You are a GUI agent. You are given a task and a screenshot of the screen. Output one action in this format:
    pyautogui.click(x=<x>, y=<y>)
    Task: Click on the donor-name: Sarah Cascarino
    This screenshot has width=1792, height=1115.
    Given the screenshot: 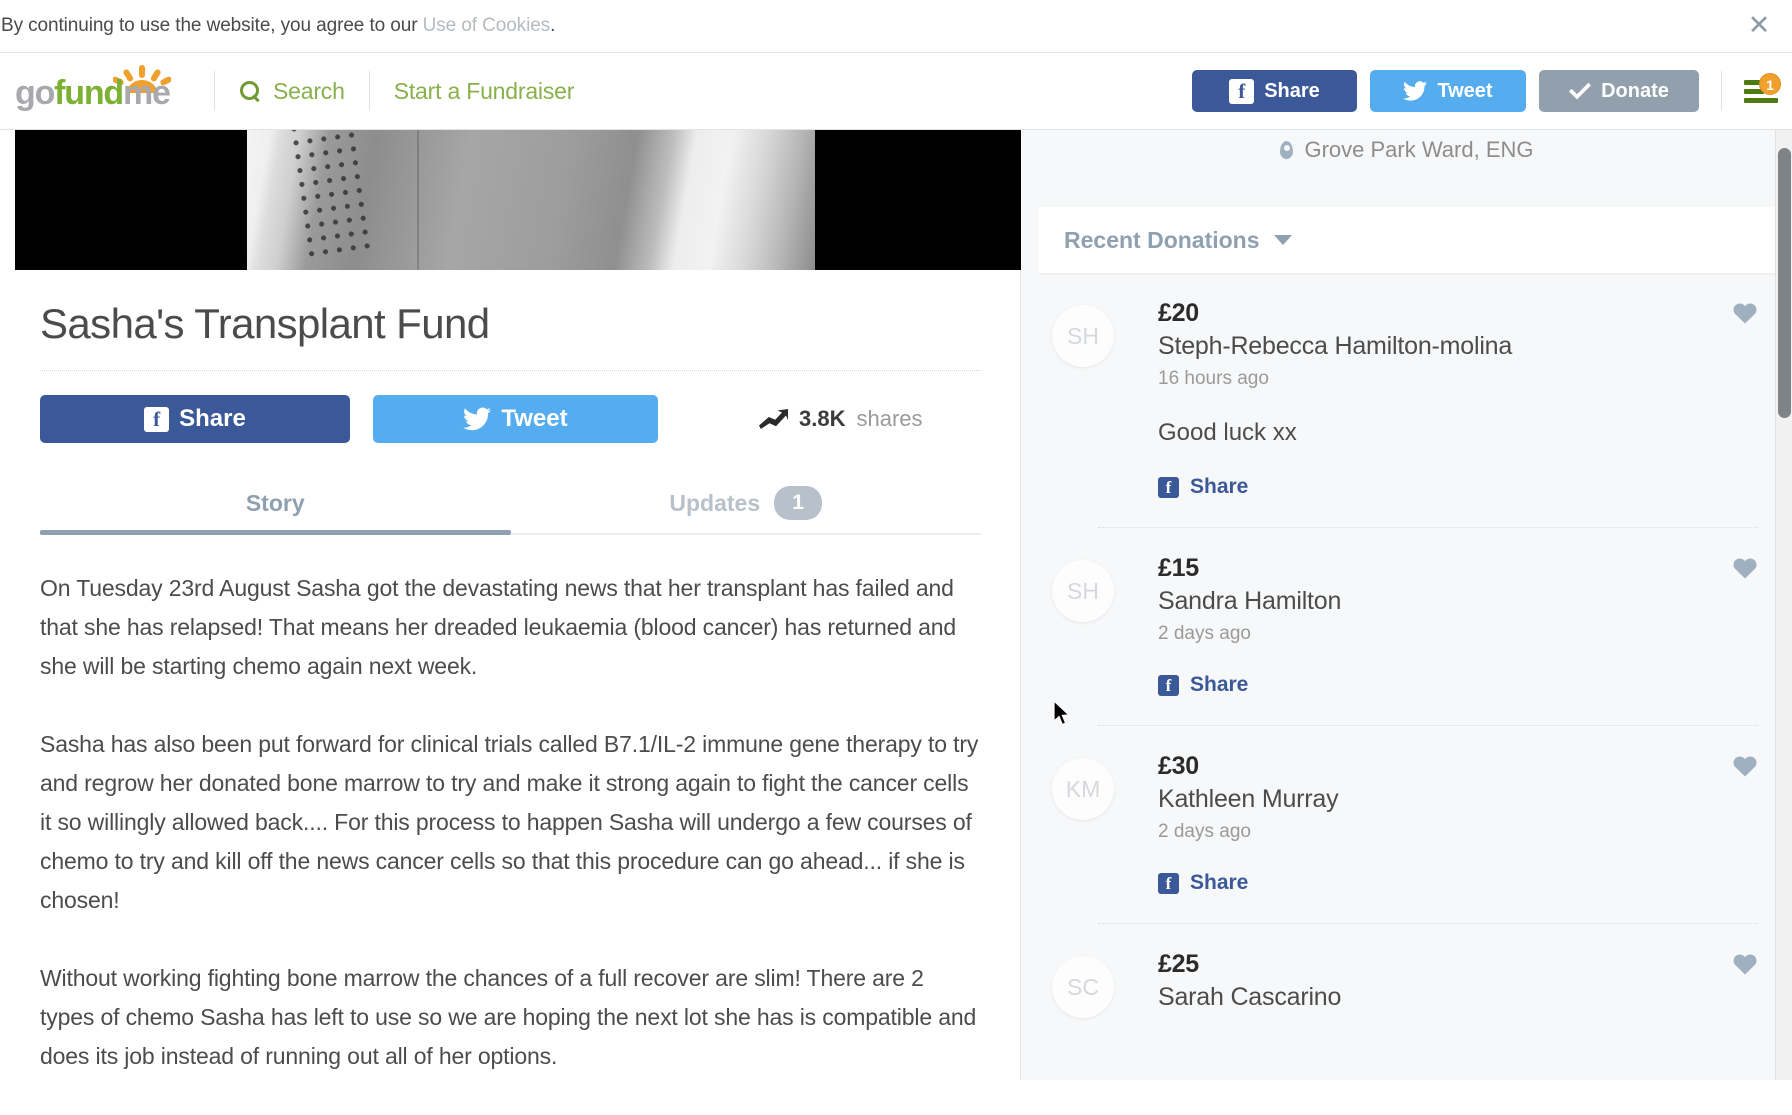 What is the action you would take?
    pyautogui.click(x=1250, y=997)
    